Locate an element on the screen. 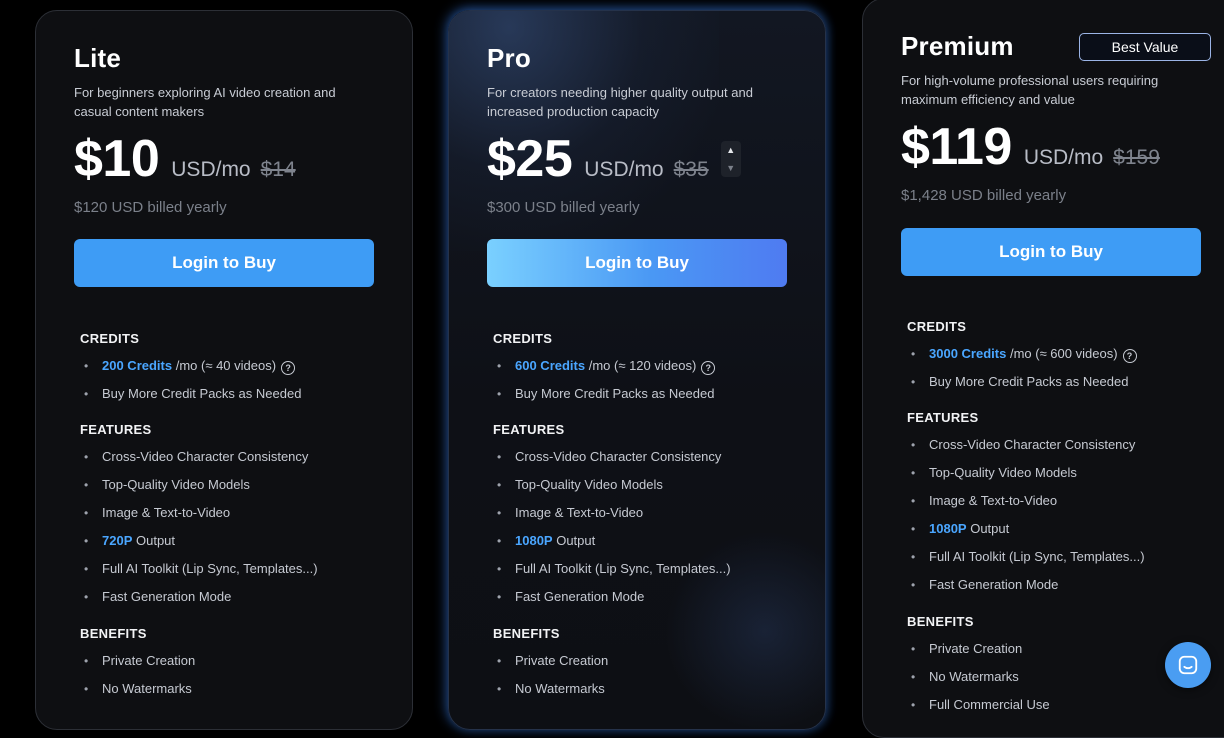 The width and height of the screenshot is (1224, 738). credits-amount: 200 Credits is located at coordinates (137, 365).